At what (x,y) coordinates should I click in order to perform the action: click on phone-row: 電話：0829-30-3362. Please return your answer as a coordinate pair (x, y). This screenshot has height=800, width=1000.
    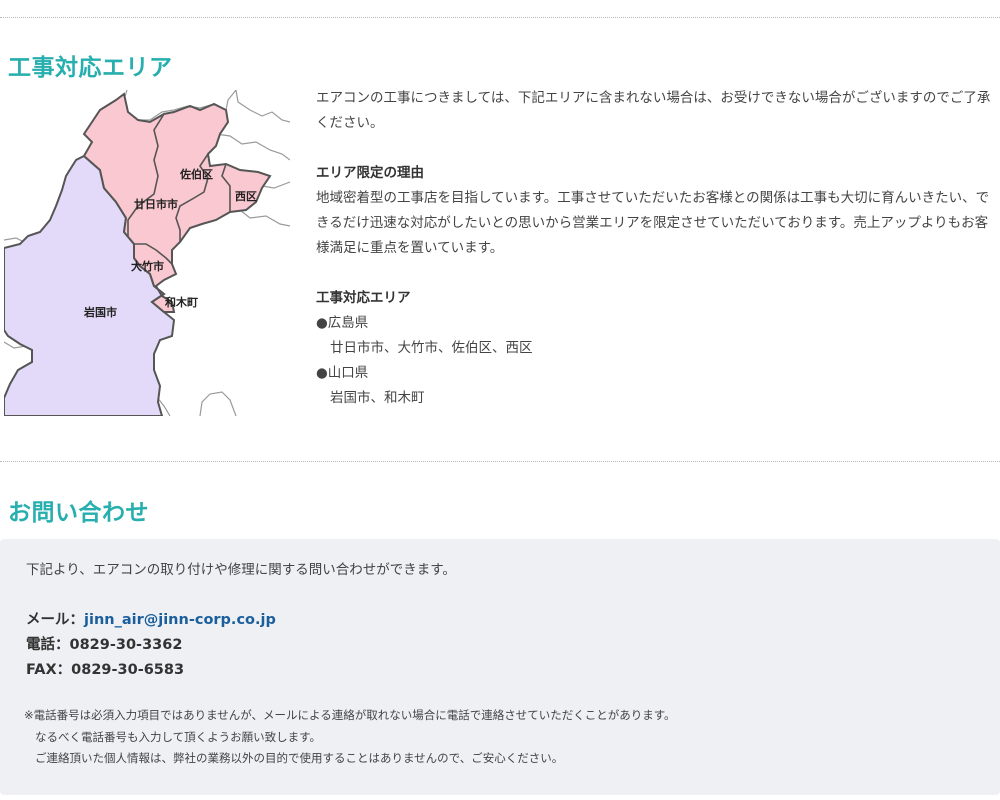
    Looking at the image, I should click on (104, 645).